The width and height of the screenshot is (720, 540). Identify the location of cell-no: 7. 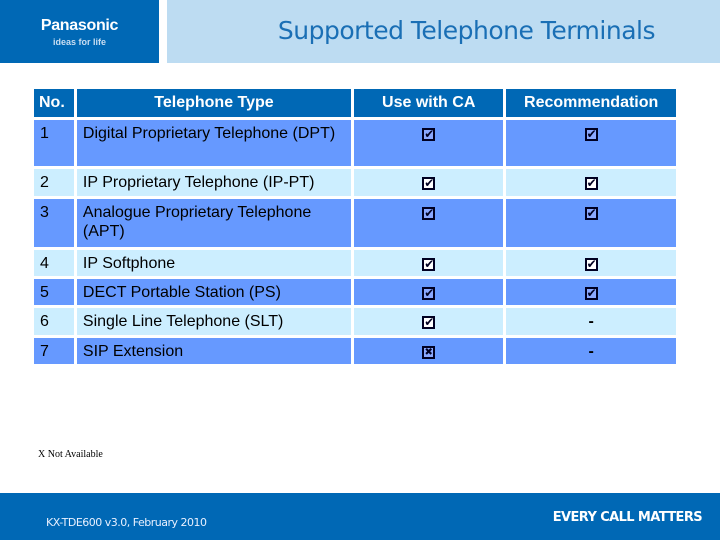
(54, 351).